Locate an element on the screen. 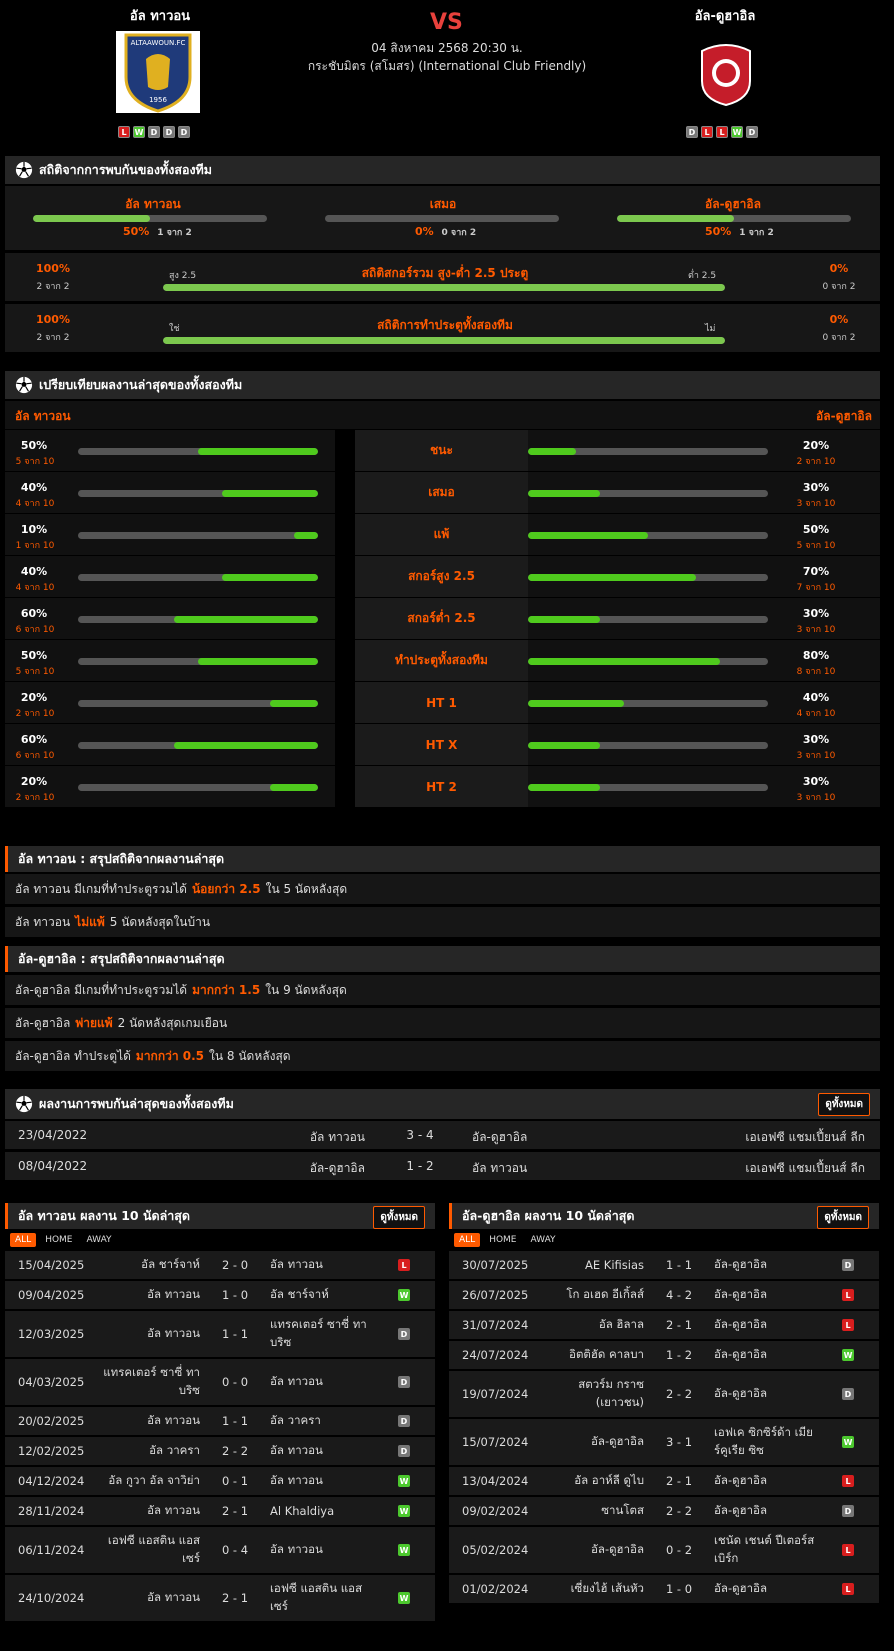  match-home-team: แทรคเตอร์ ซาซี่ ทาบริซ is located at coordinates (150, 1382).